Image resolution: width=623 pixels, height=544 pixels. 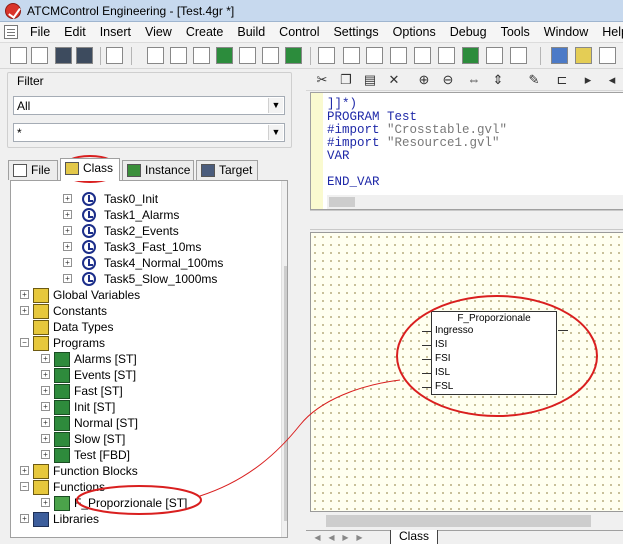 I want to click on next-sheet-icon: ▶, so click(x=345, y=538).